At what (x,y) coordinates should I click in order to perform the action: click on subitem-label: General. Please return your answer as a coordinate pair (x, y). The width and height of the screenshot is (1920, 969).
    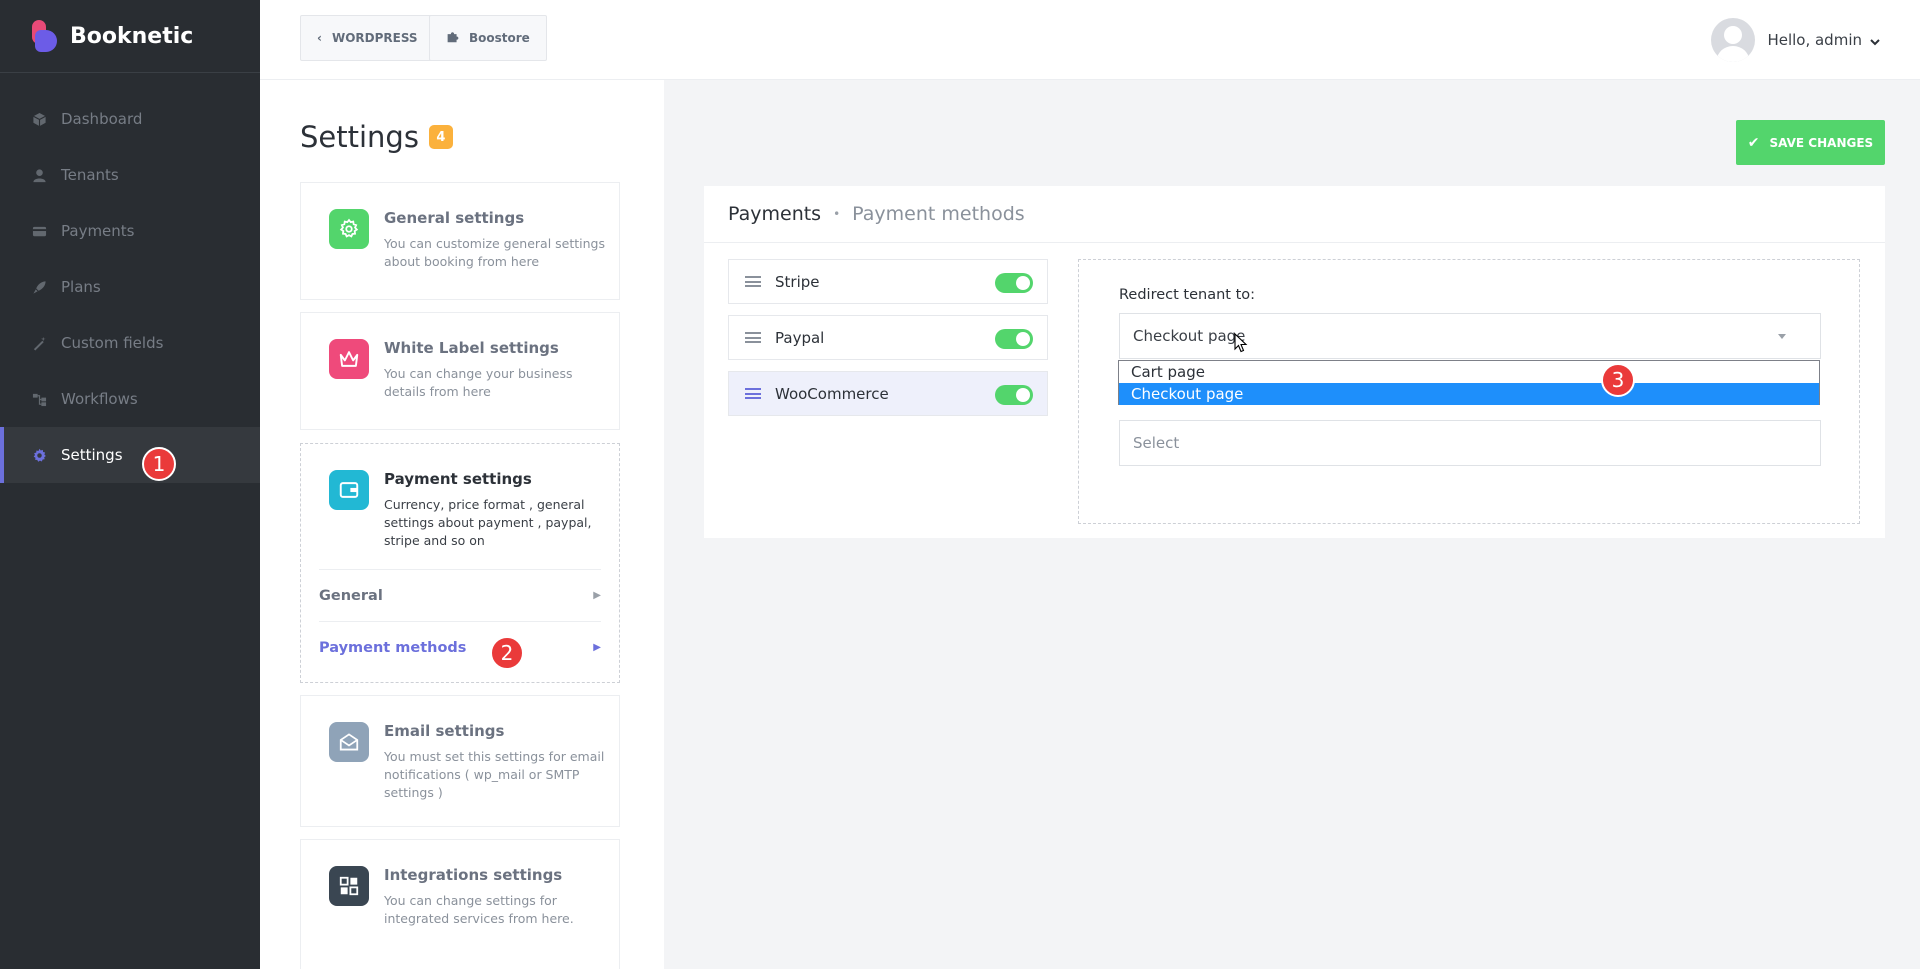
    Looking at the image, I should click on (351, 595).